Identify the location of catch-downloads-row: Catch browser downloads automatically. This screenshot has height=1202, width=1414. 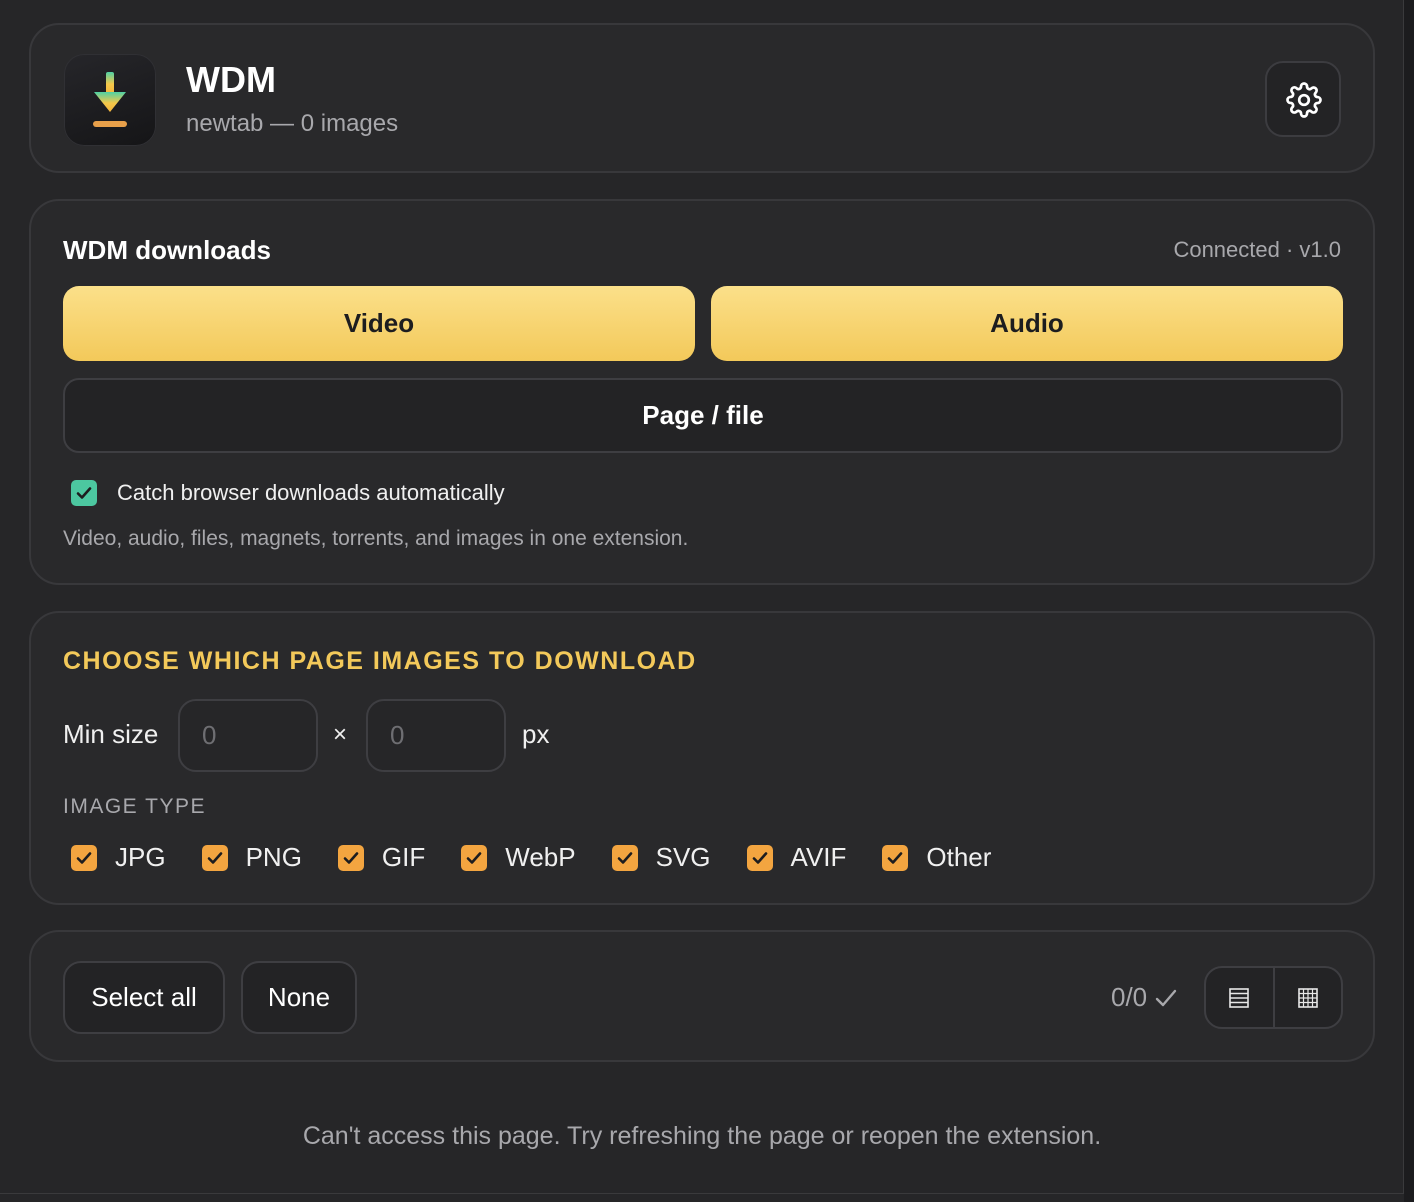
(288, 493).